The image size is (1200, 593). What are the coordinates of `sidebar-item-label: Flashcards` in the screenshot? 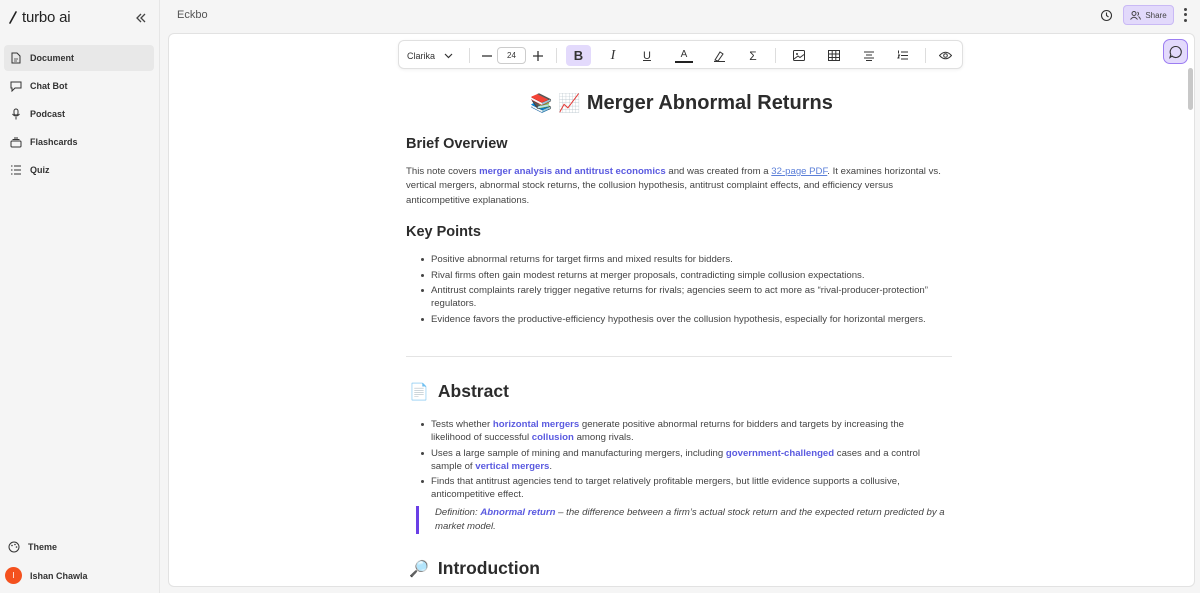 It's located at (54, 142).